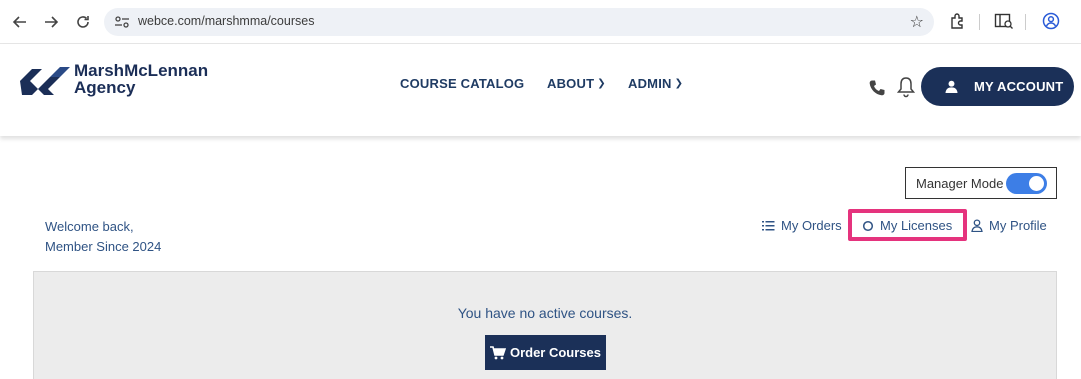 Image resolution: width=1081 pixels, height=379 pixels. What do you see at coordinates (226, 21) in the screenshot?
I see `url-text: webce.com/marshmma/courses` at bounding box center [226, 21].